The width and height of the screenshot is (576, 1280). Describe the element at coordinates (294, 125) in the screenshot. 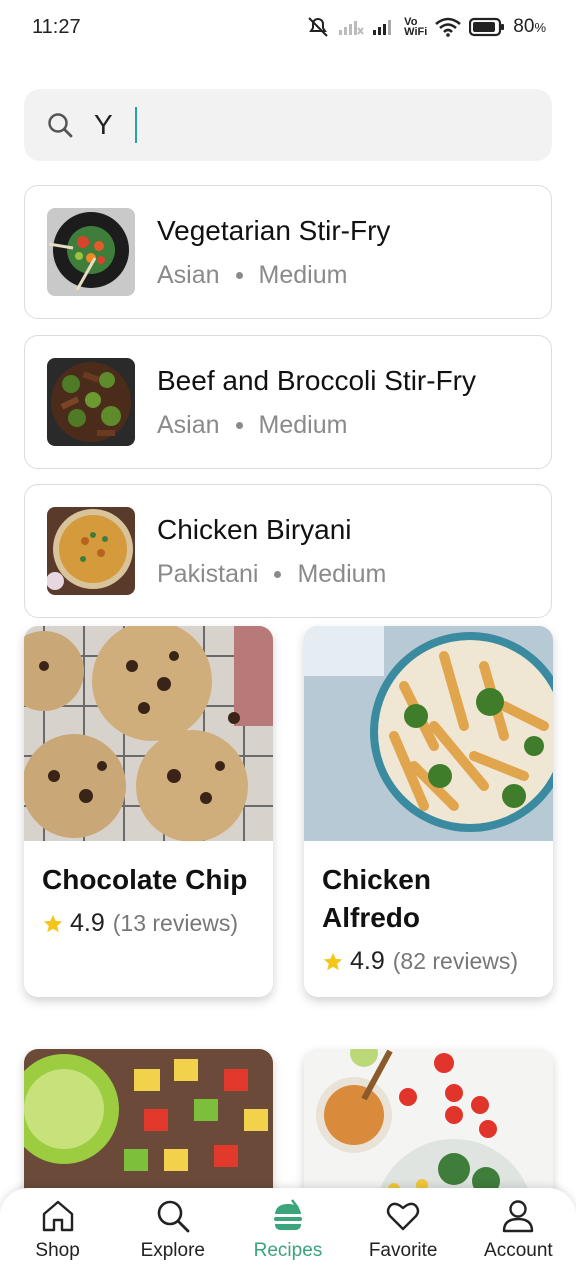

I see `search-input` at that location.